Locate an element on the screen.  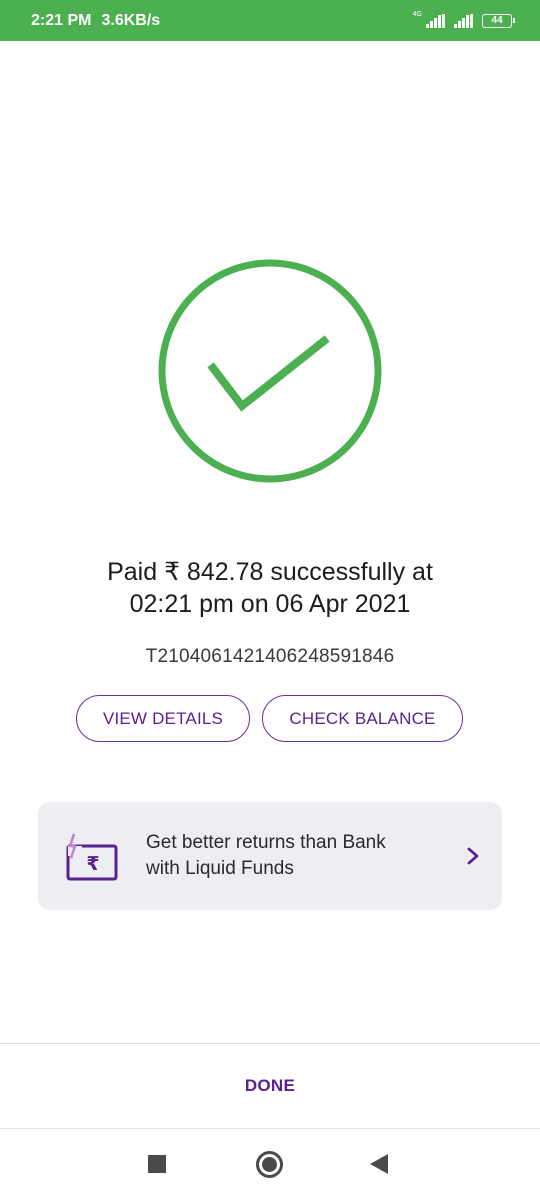
payment-amount-line: Paid ₹ 842.78 successfully at is located at coordinates (270, 572).